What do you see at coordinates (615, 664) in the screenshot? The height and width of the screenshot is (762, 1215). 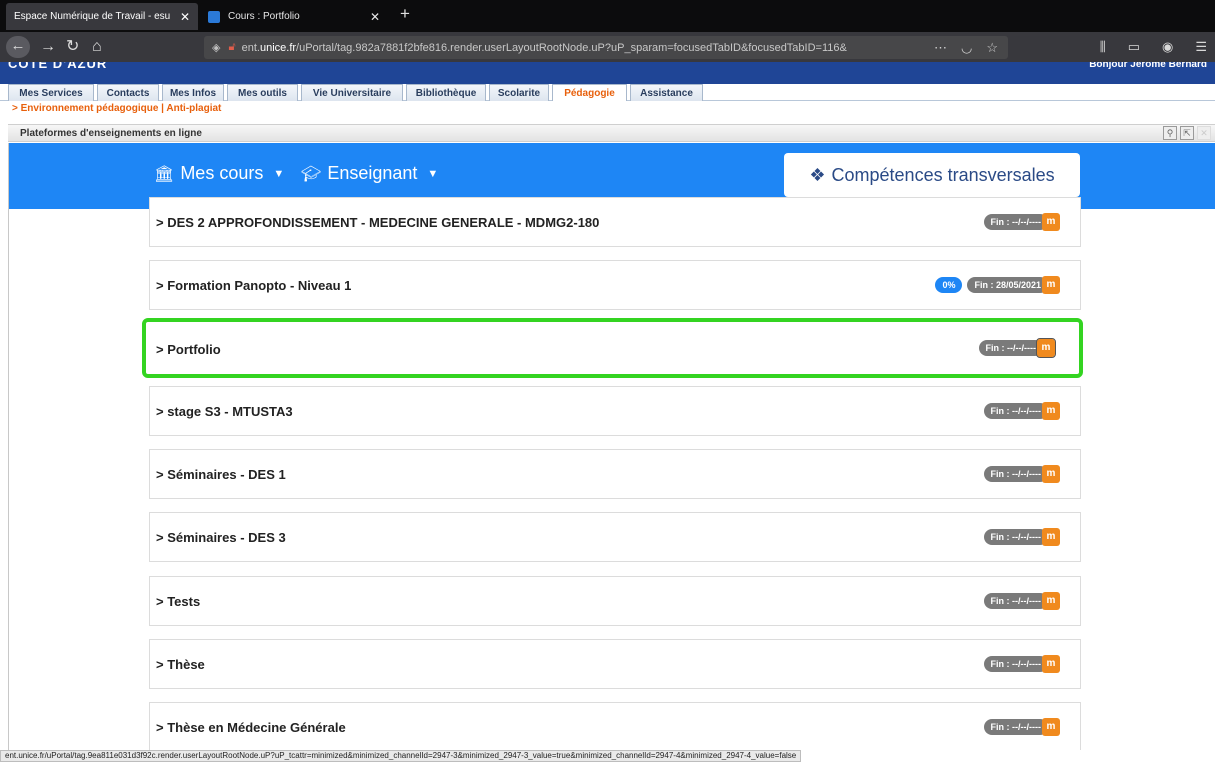 I see `course-row: > Thèse Fin : --/--/---- m` at bounding box center [615, 664].